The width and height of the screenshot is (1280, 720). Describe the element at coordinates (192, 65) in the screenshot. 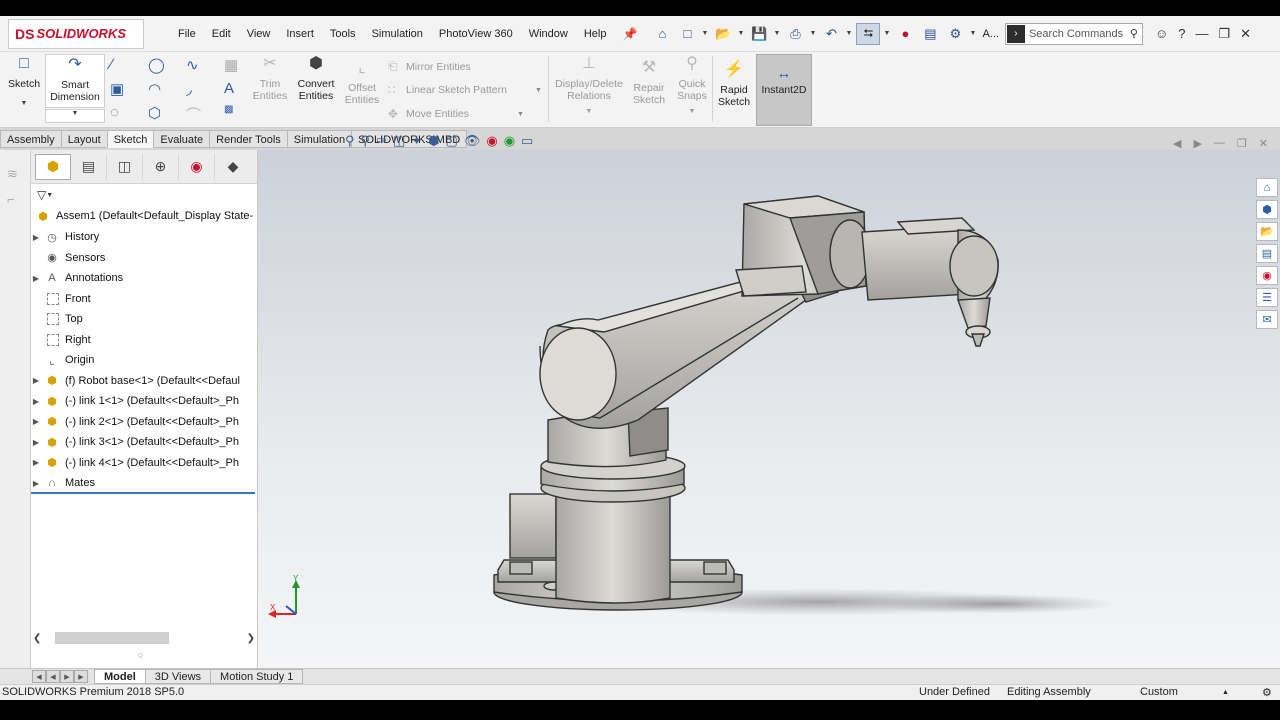

I see `spline-icon: ∿` at that location.